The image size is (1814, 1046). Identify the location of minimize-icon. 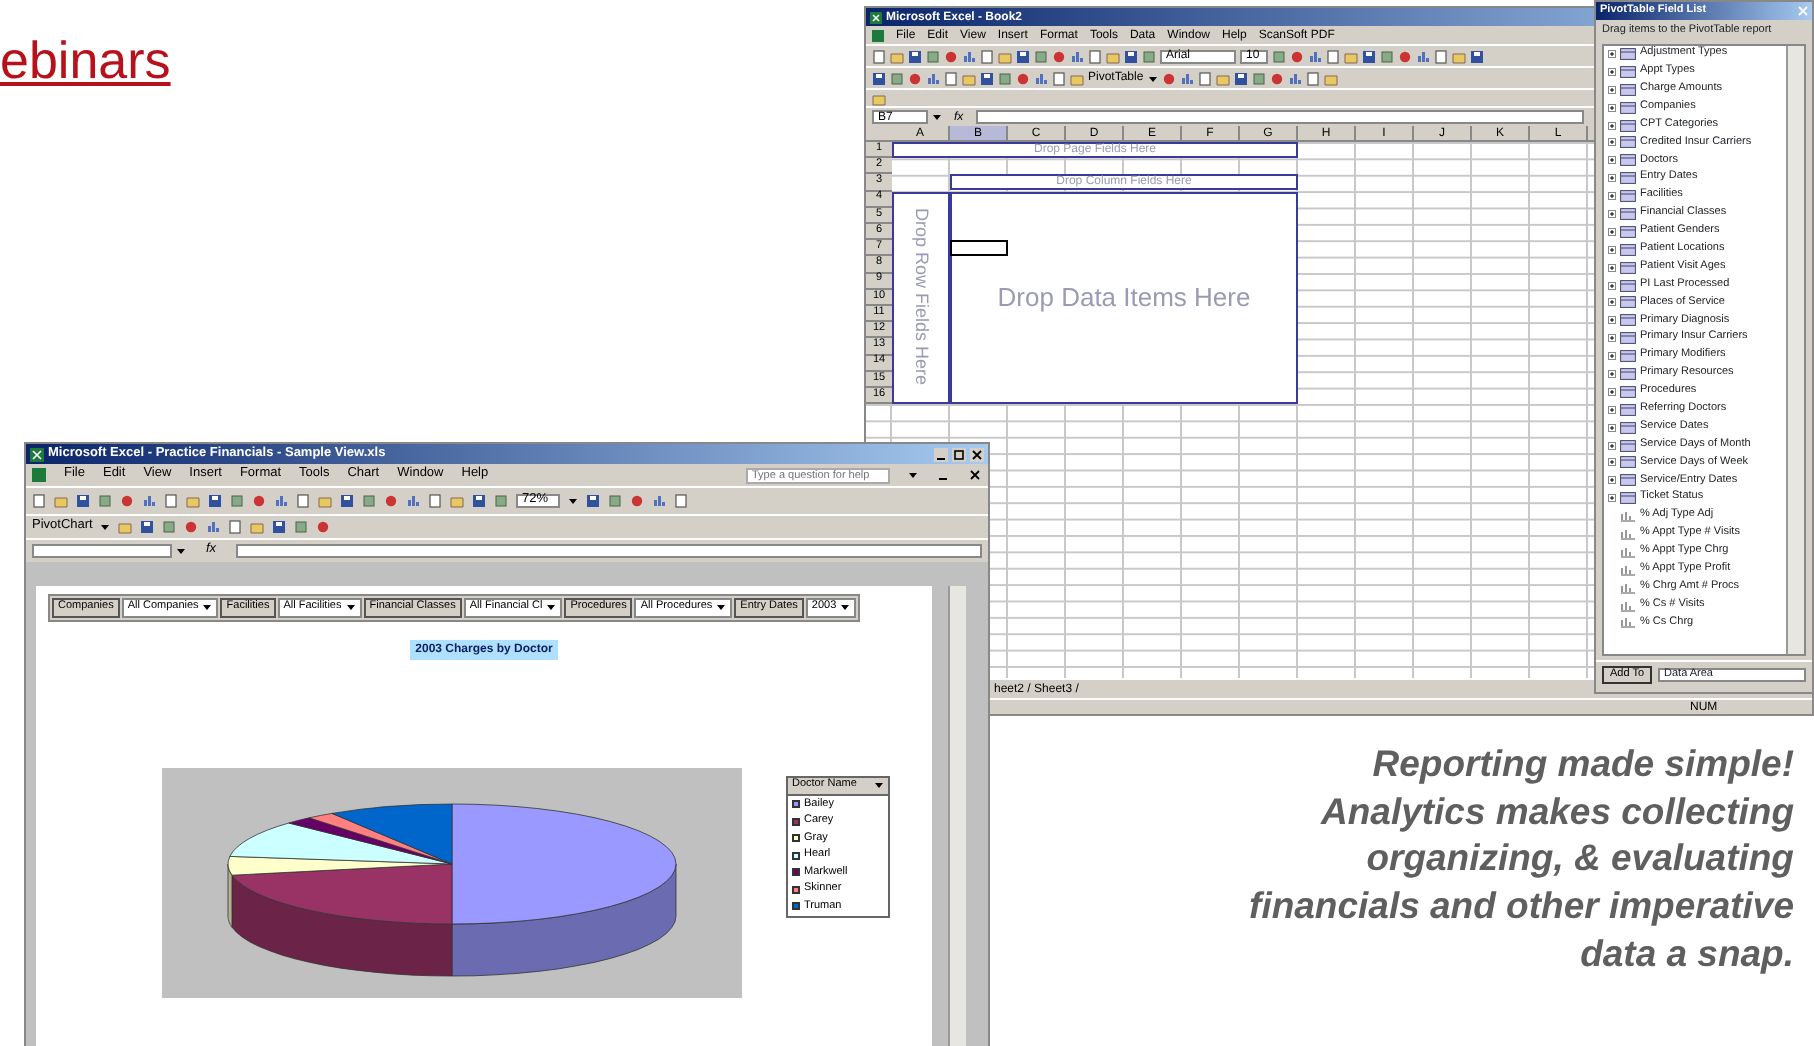
(941, 454).